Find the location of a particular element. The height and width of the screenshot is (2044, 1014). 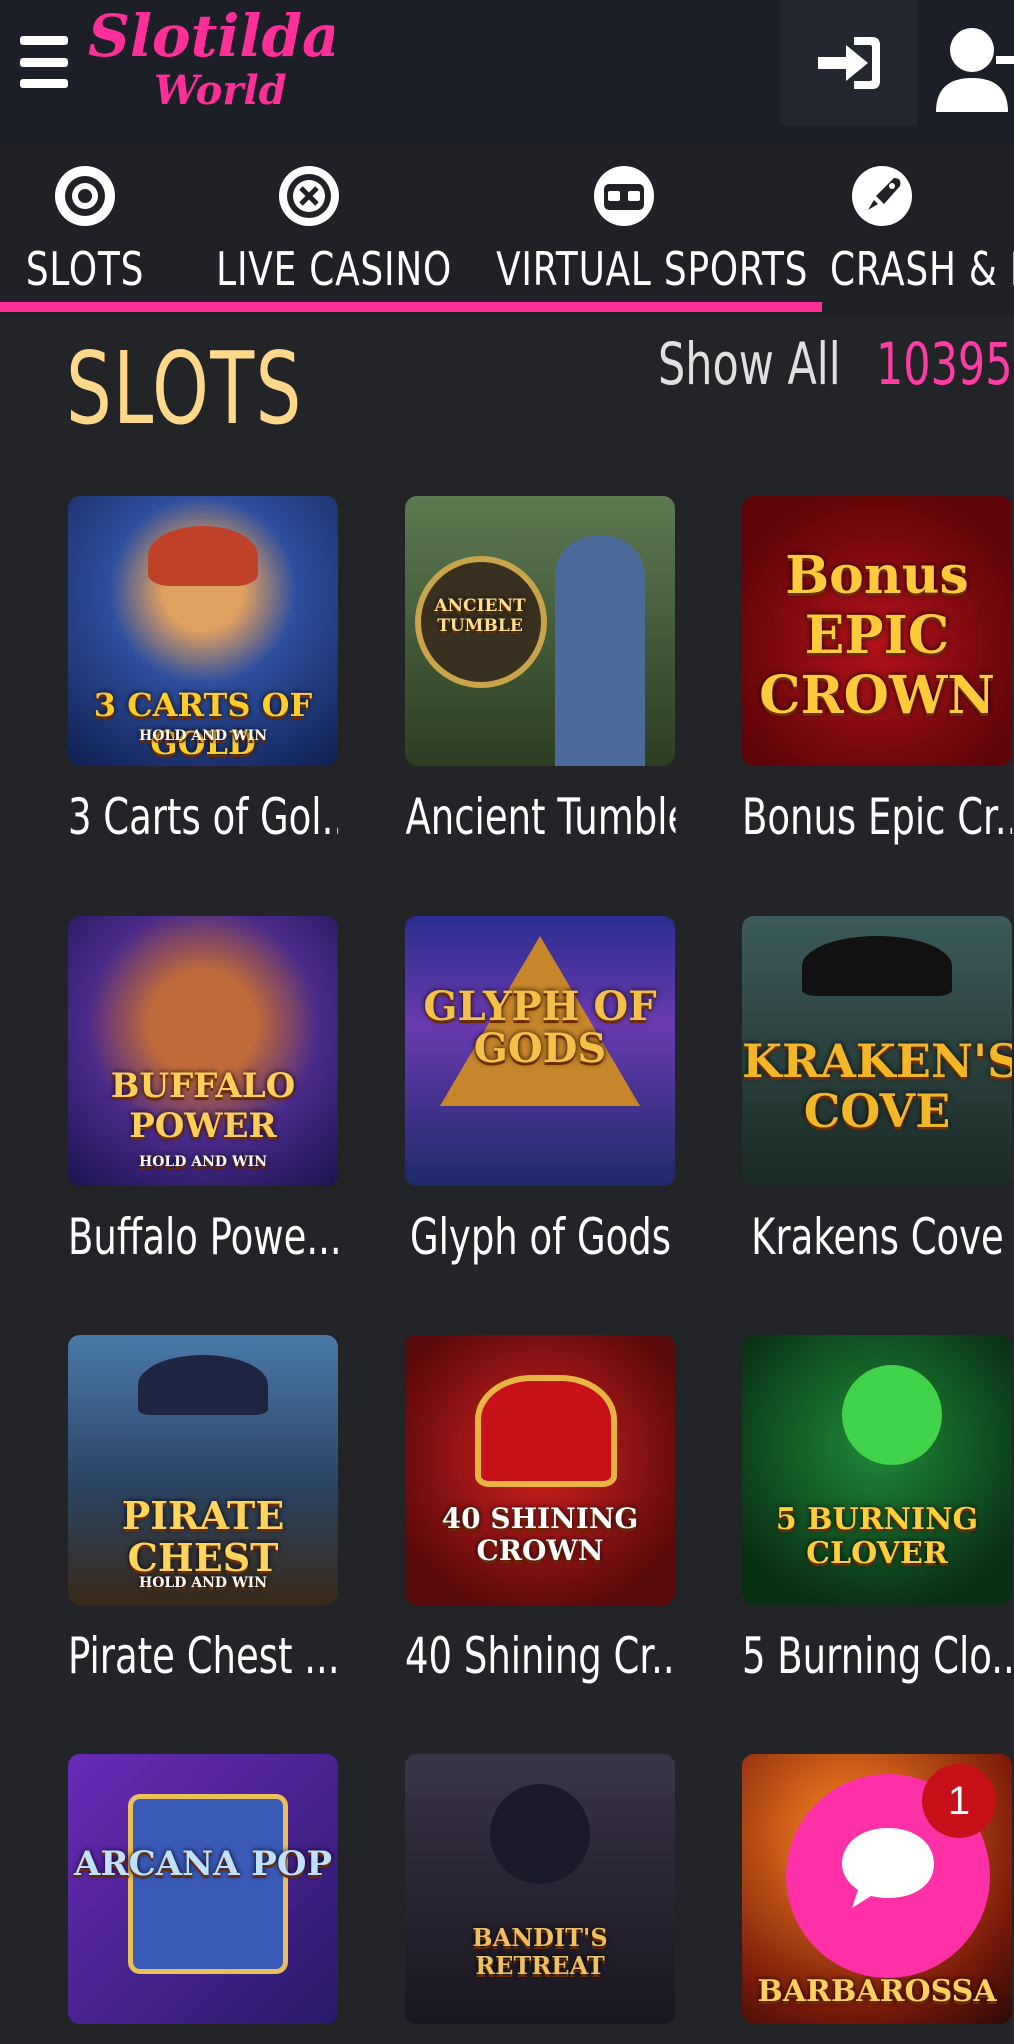

game-thumbnail: BUFFALO POWER HOLD AND WIN is located at coordinates (203, 1051).